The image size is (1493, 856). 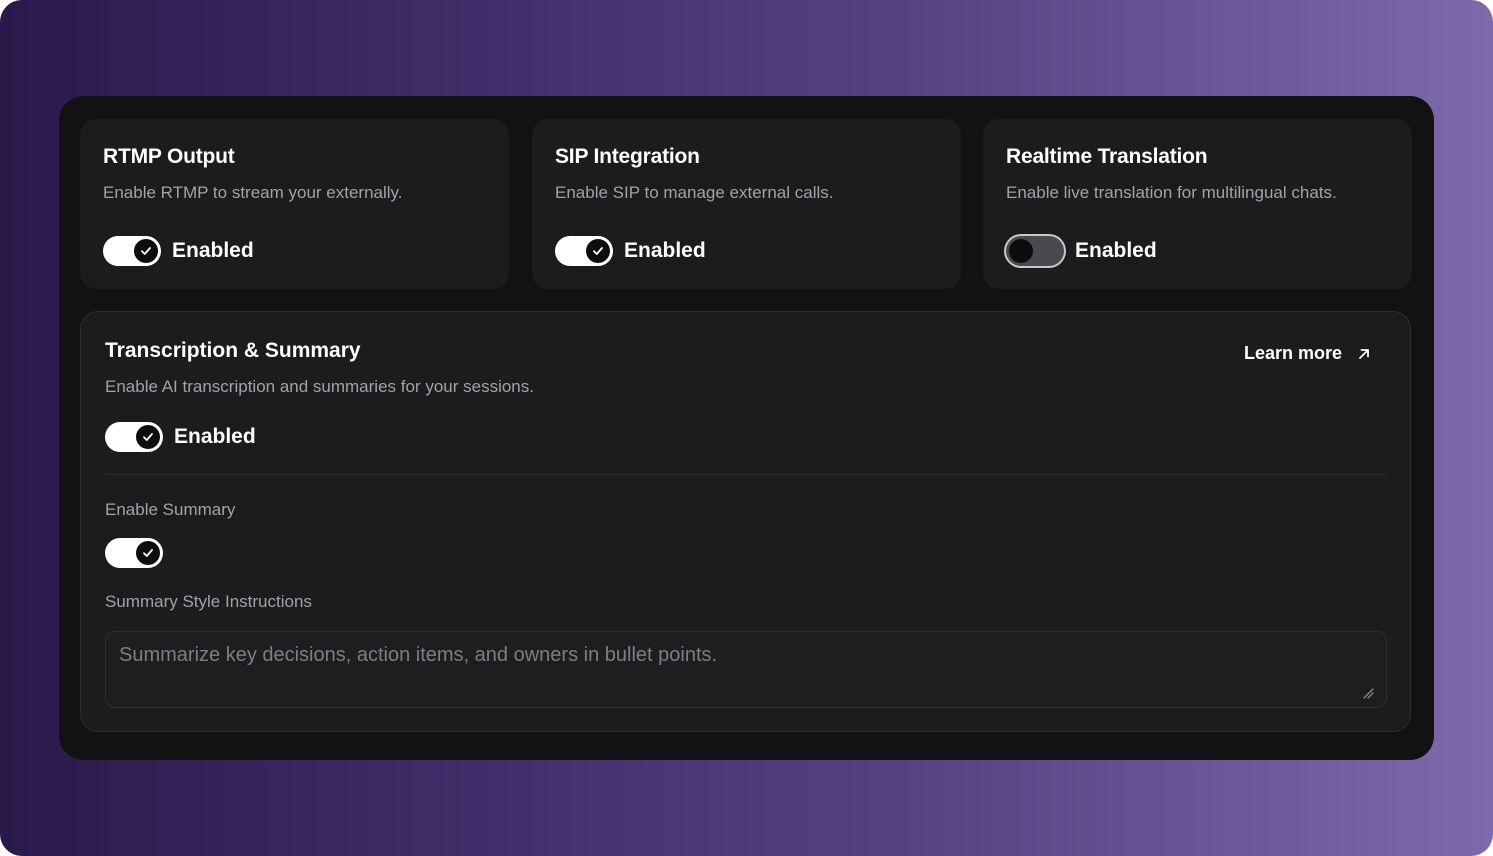 What do you see at coordinates (1035, 251) in the screenshot?
I see `translation-toggle` at bounding box center [1035, 251].